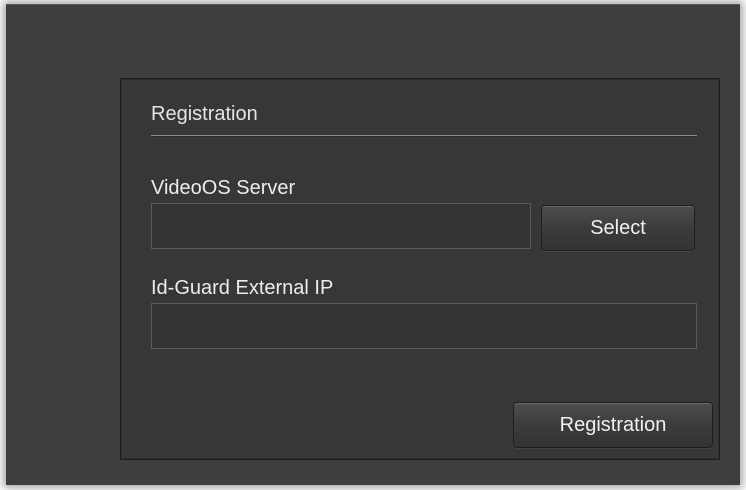 This screenshot has width=746, height=490. I want to click on heading-divider, so click(424, 135).